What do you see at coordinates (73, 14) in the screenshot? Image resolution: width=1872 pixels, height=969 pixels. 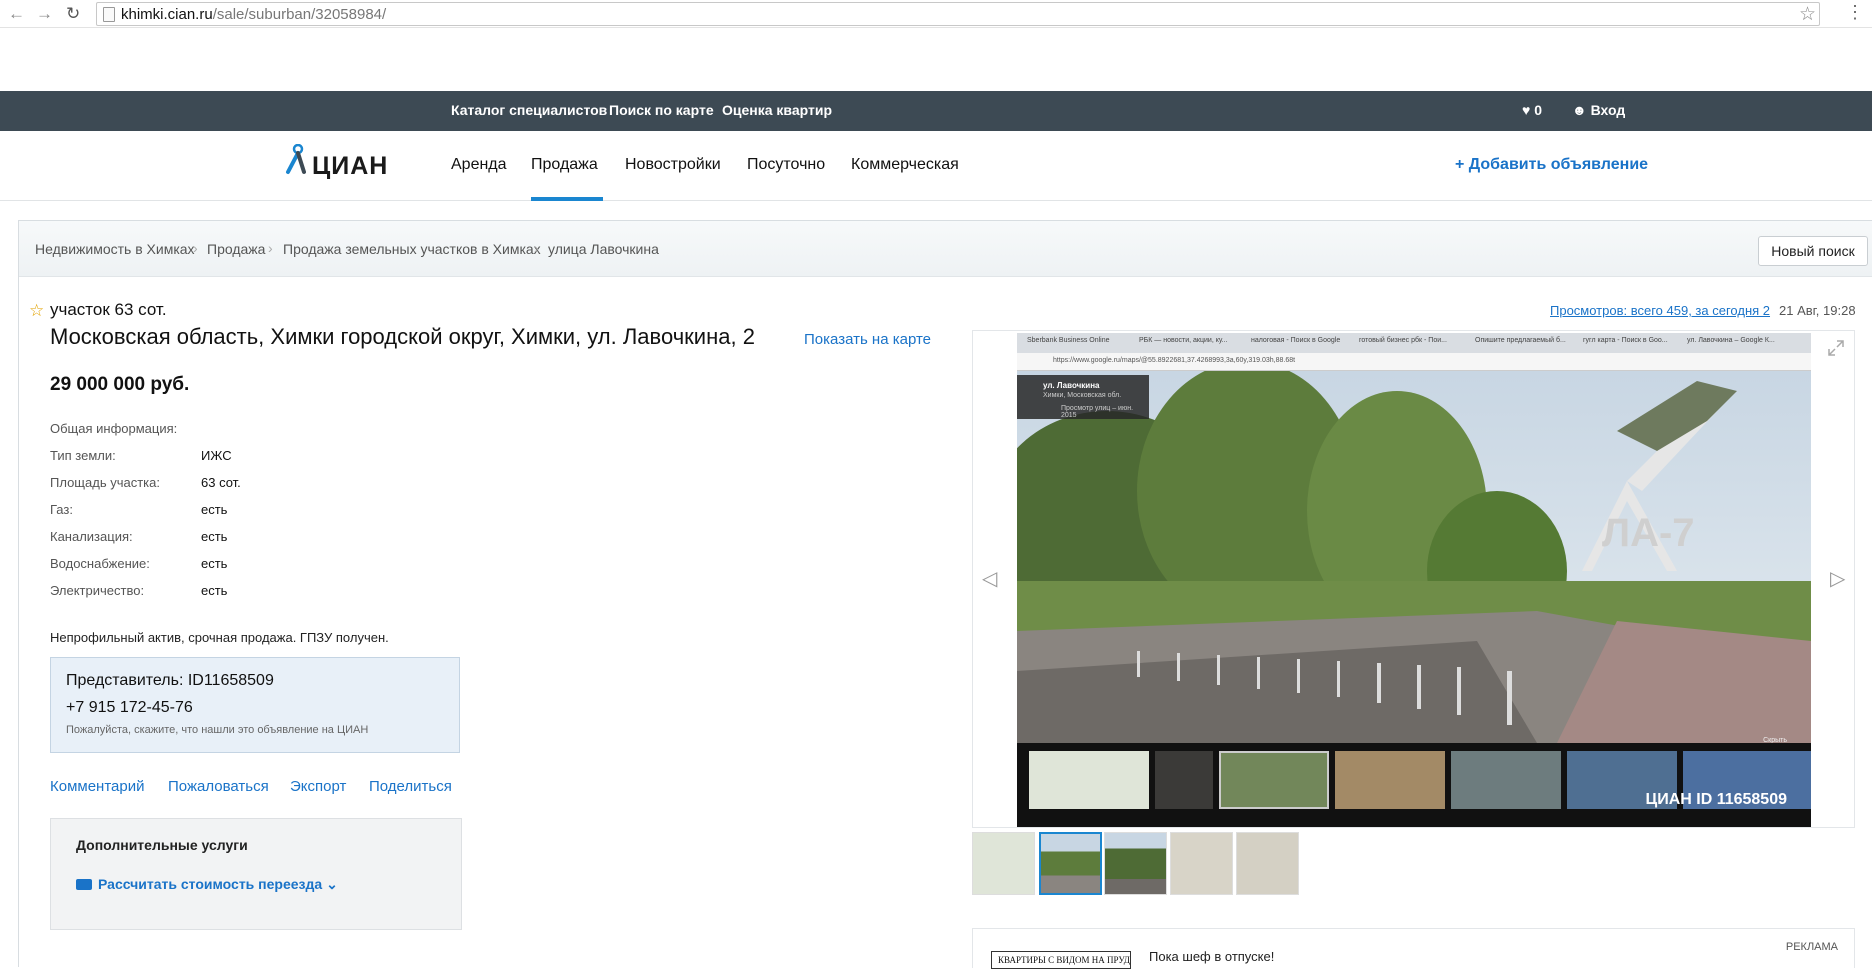 I see `reload-icon: ↻` at bounding box center [73, 14].